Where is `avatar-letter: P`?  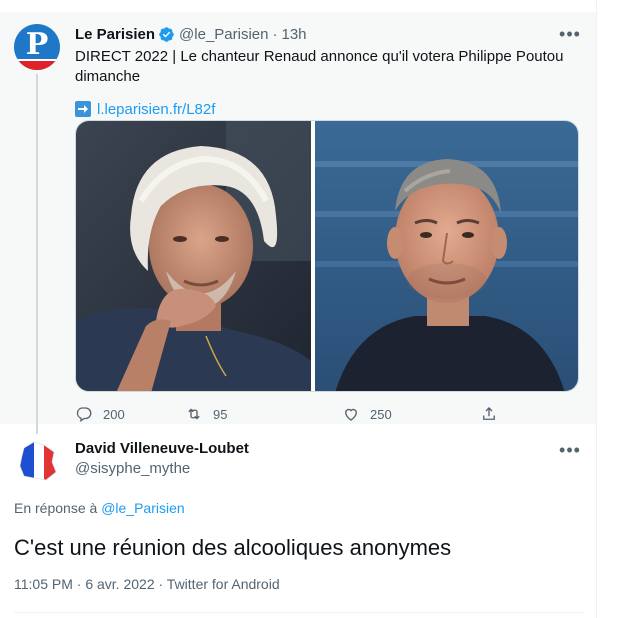
avatar-letter: P is located at coordinates (37, 44).